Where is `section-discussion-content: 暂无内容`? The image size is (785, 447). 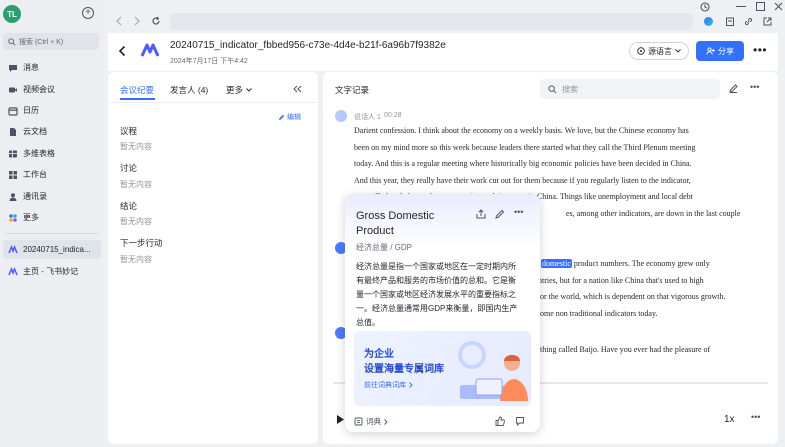 section-discussion-content: 暂无内容 is located at coordinates (136, 184).